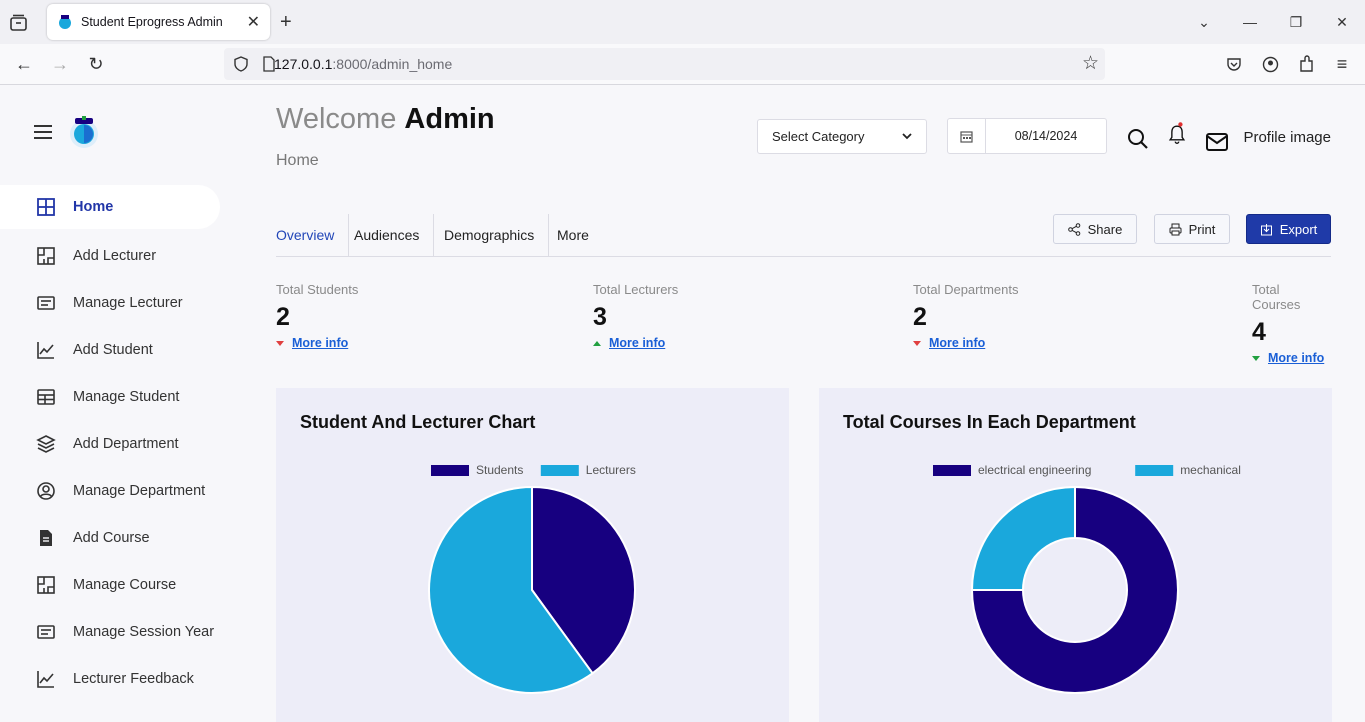 Image resolution: width=1365 pixels, height=722 pixels. Describe the element at coordinates (152, 22) in the screenshot. I see `tab-title: Student Eprogress Admin` at that location.